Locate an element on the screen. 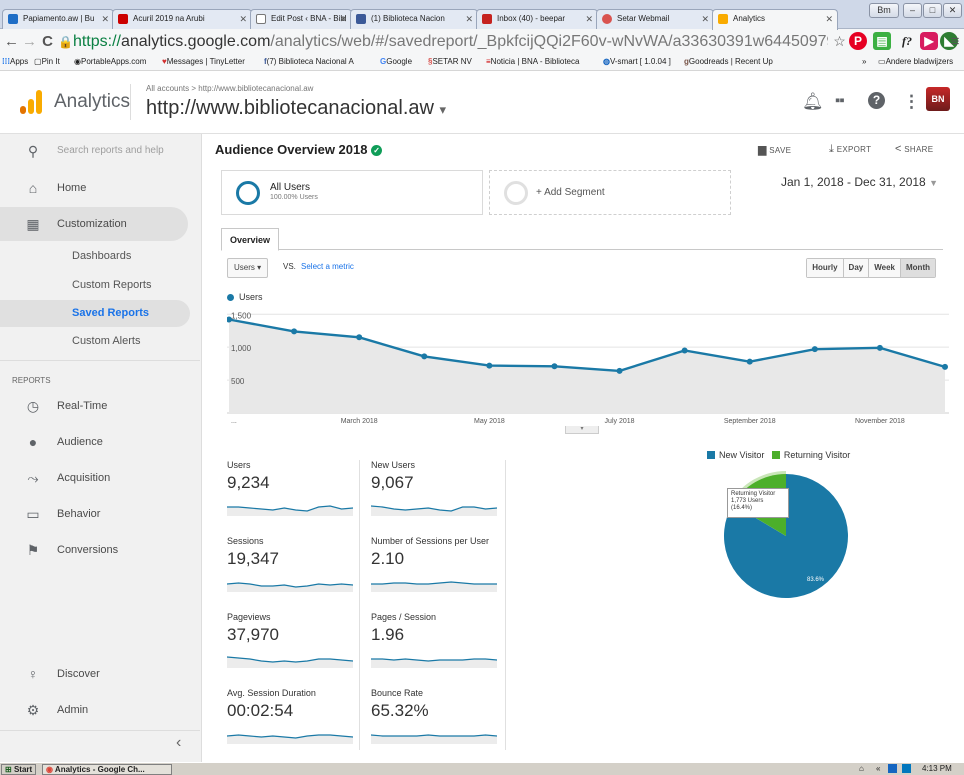  other-bookmarks-folder: ▭ Andere bladwijzers is located at coordinates (915, 62).